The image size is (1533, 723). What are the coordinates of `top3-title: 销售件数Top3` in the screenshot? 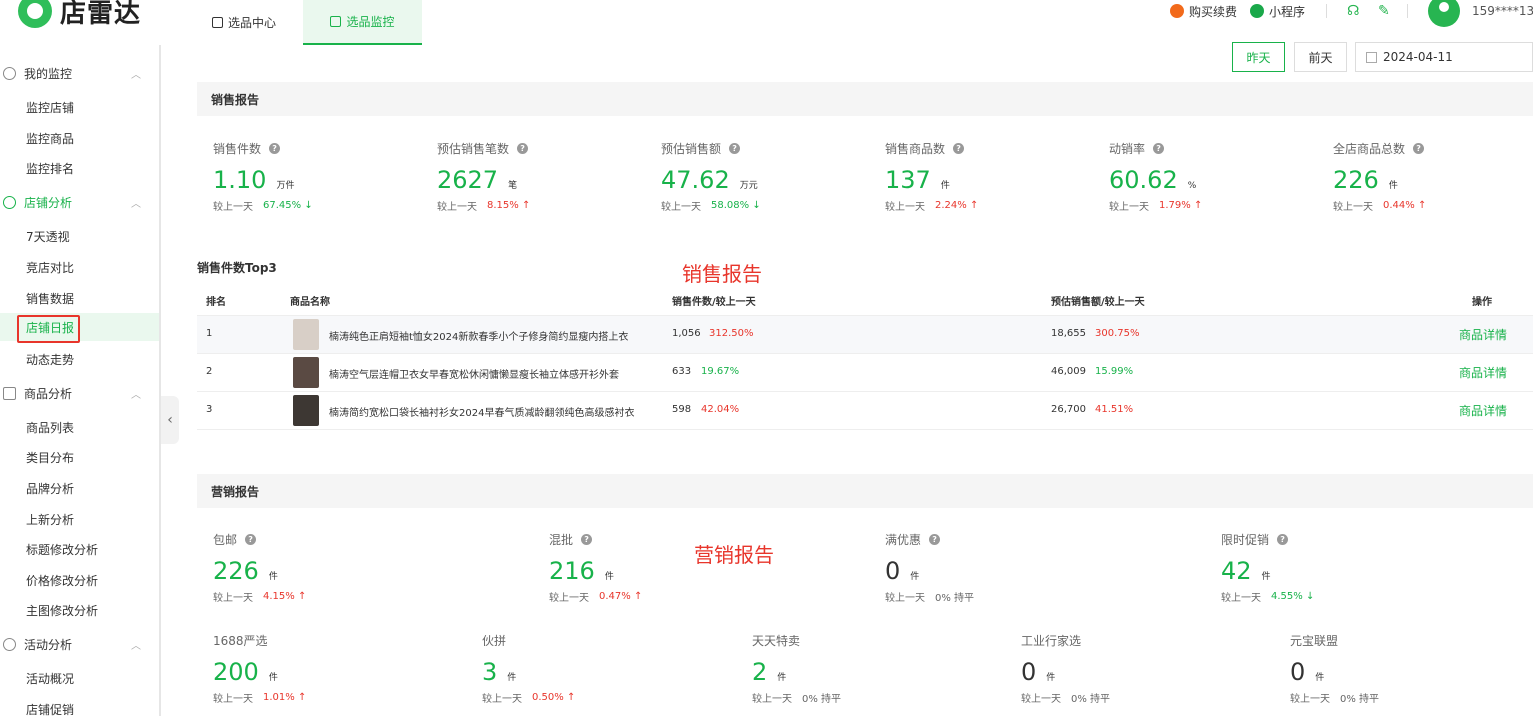 It's located at (237, 268).